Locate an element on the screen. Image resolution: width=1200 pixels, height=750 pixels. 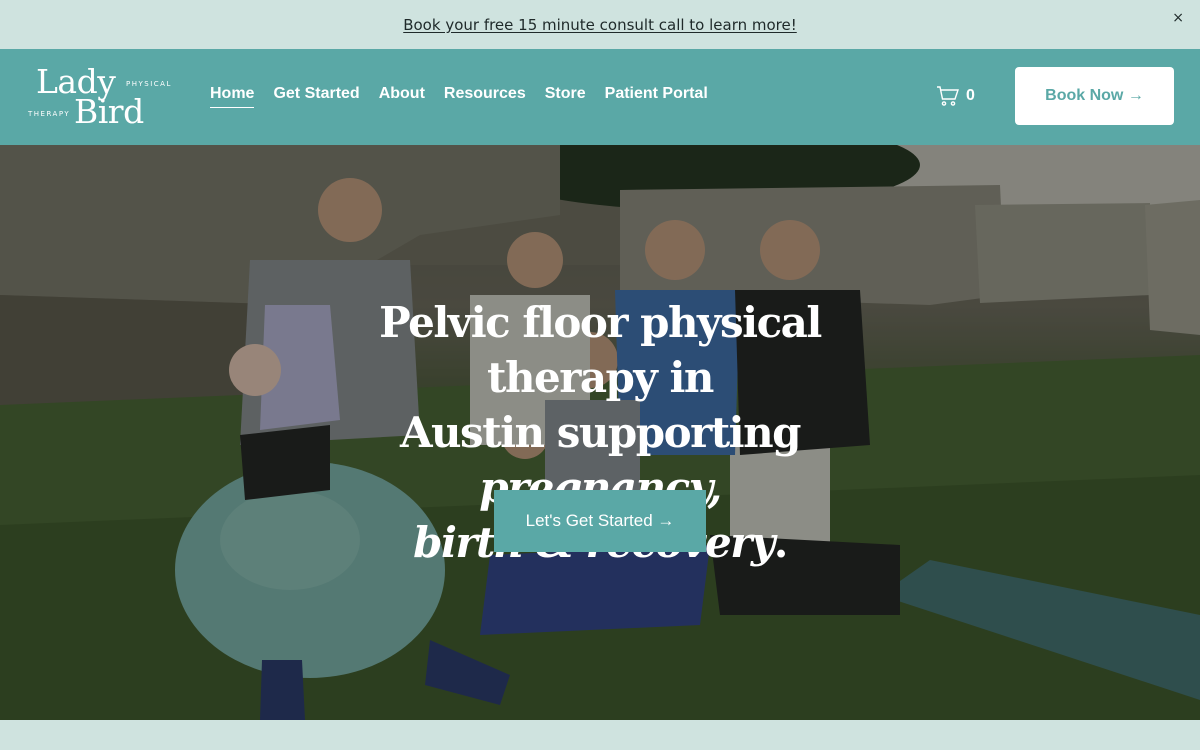
nav-patient-portal: Patient Portal is located at coordinates (656, 96).